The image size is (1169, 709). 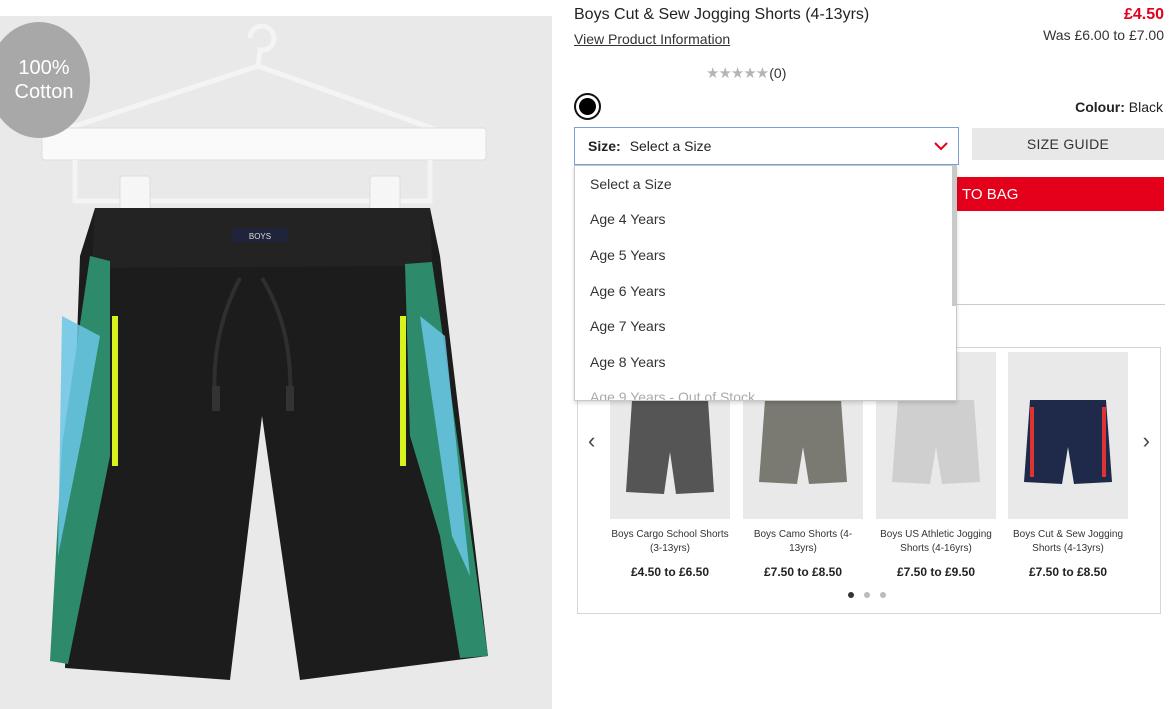 What do you see at coordinates (766, 146) in the screenshot?
I see `size-select: Size: Select a Size` at bounding box center [766, 146].